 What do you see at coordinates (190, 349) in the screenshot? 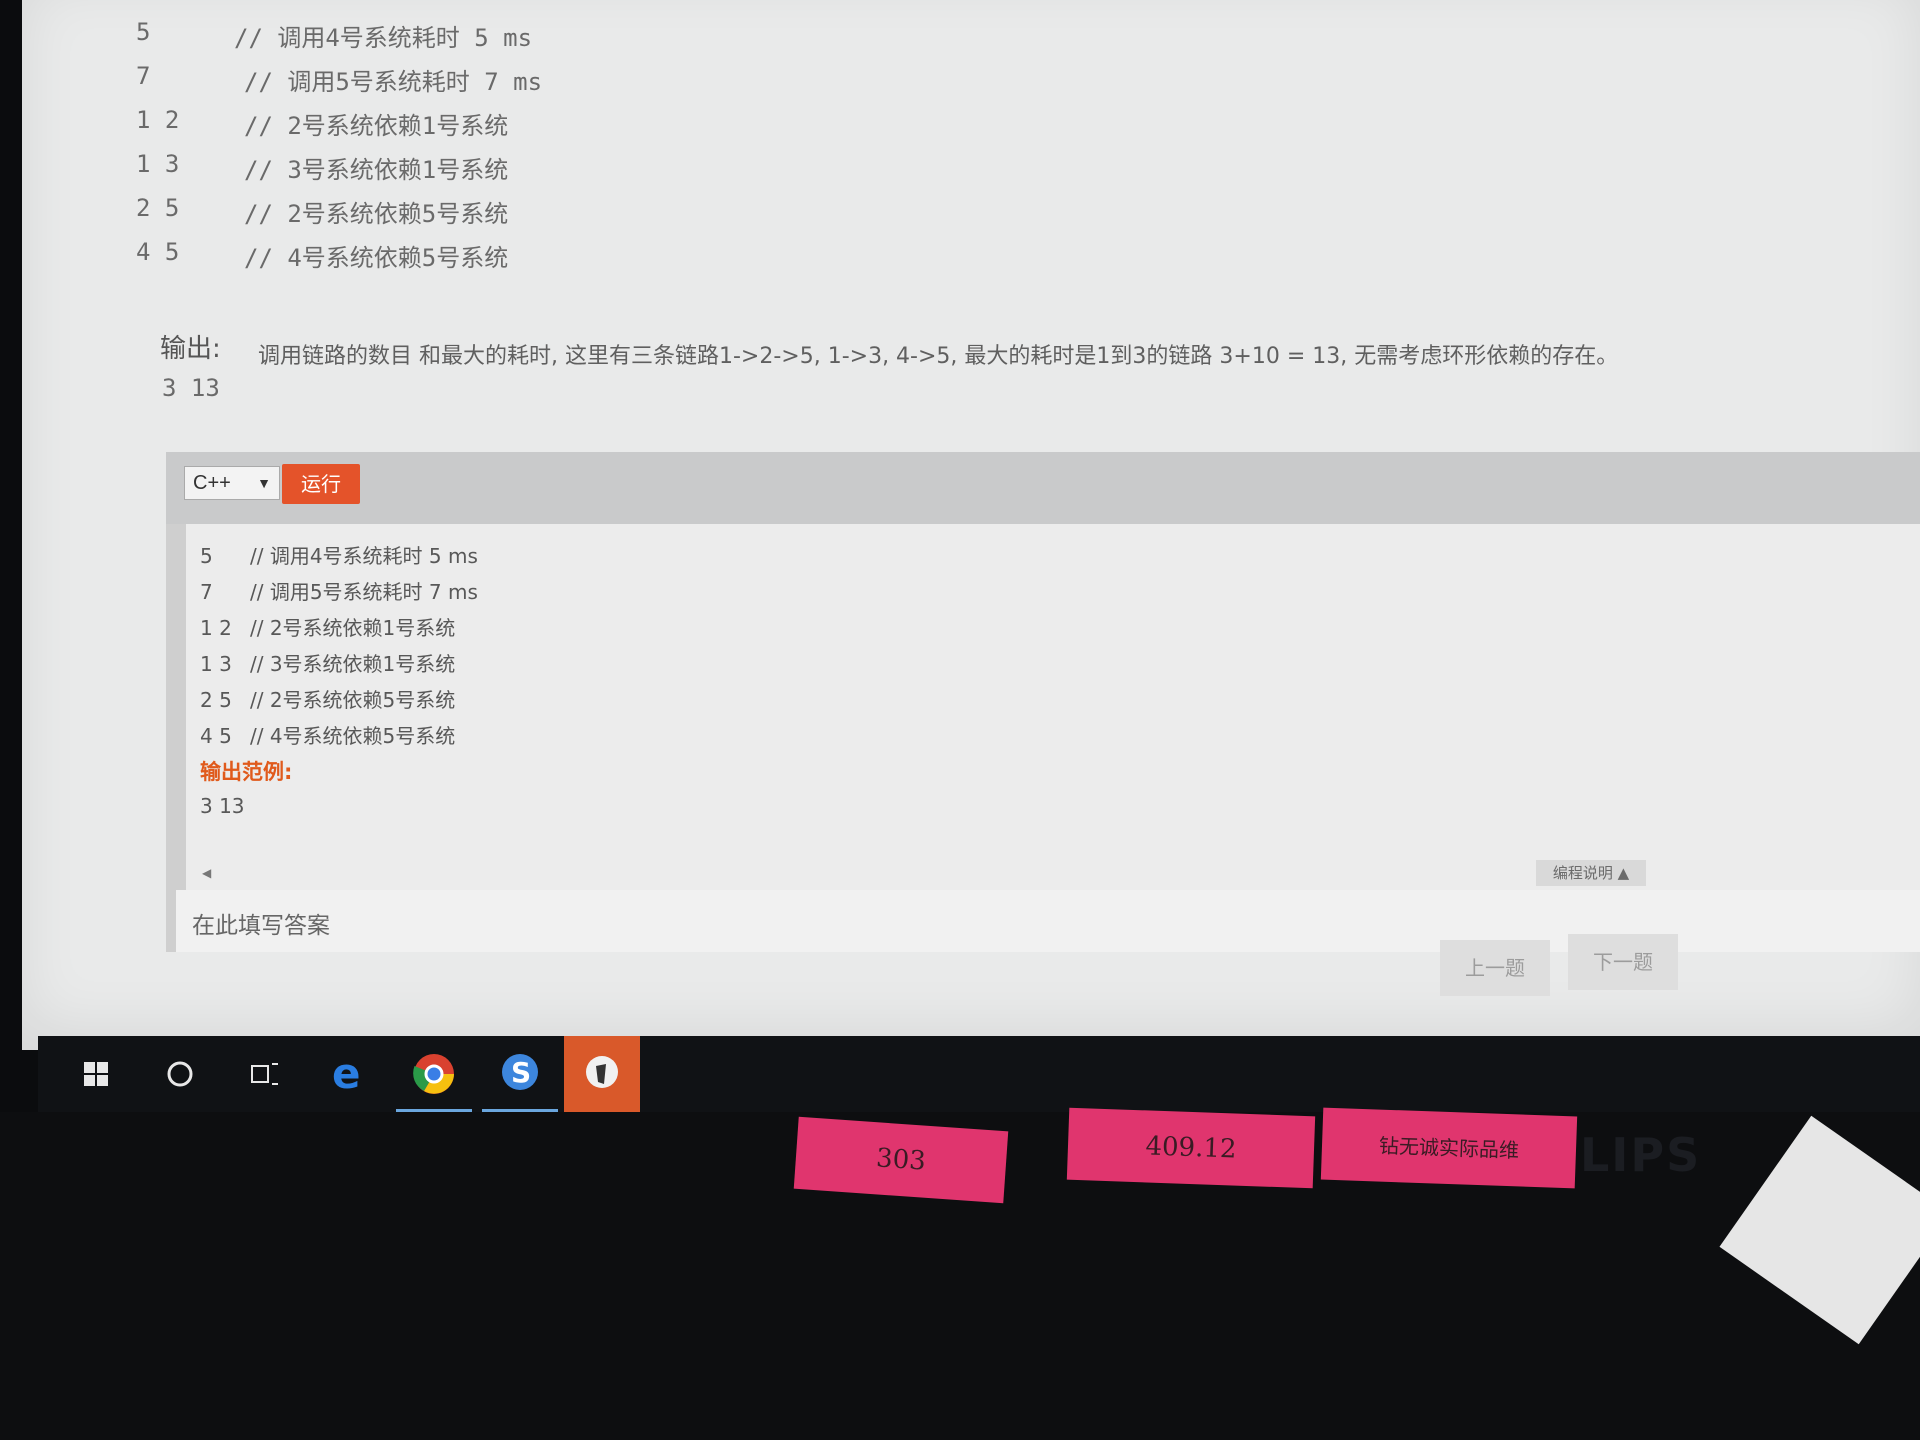
I see `output-label: 输出:` at bounding box center [190, 349].